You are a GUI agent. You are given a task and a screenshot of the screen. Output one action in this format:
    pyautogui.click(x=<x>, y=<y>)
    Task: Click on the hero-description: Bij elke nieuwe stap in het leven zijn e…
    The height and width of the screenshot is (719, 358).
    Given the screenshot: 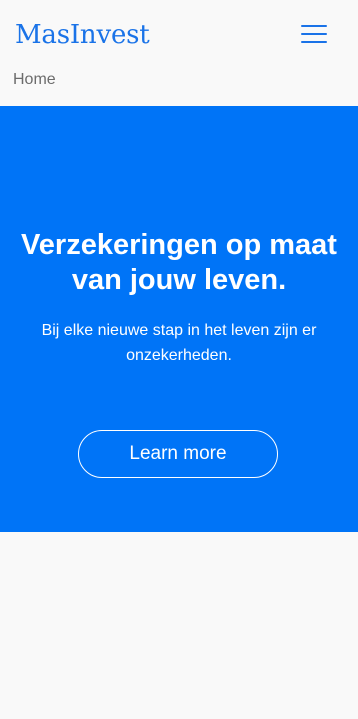 What is the action you would take?
    pyautogui.click(x=179, y=343)
    